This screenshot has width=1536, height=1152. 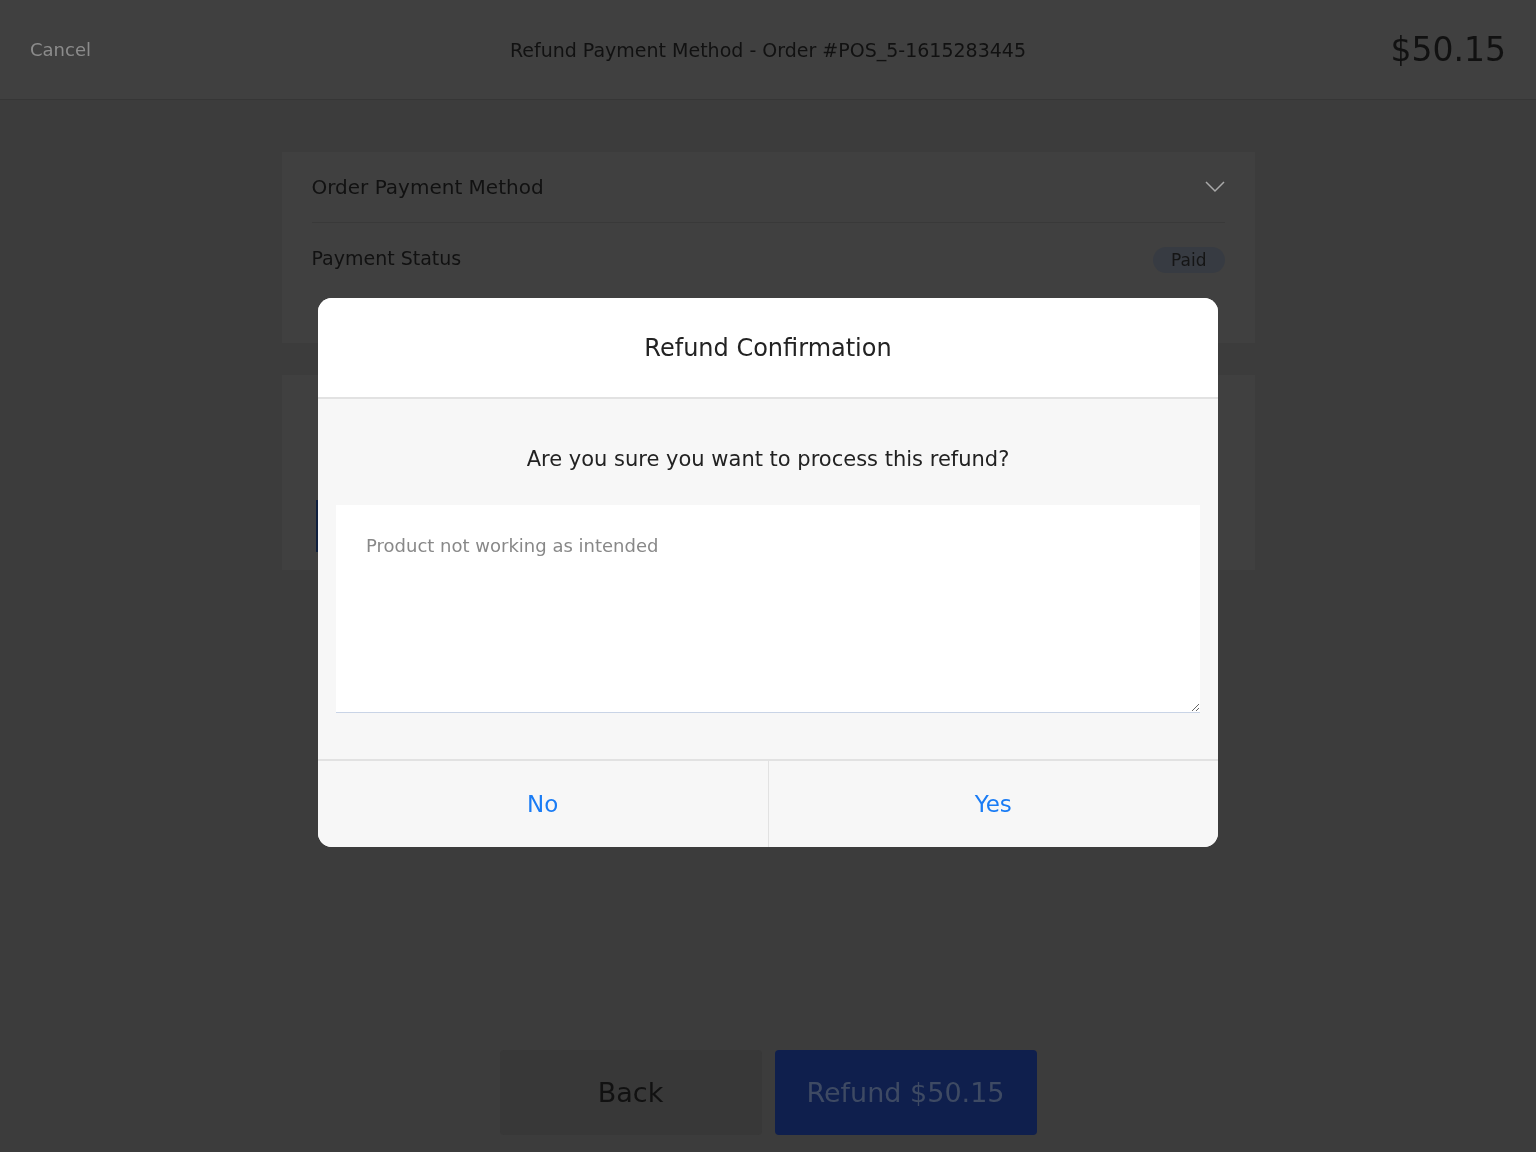 What do you see at coordinates (768, 347) in the screenshot?
I see `dialog-title: Refund Confirmation` at bounding box center [768, 347].